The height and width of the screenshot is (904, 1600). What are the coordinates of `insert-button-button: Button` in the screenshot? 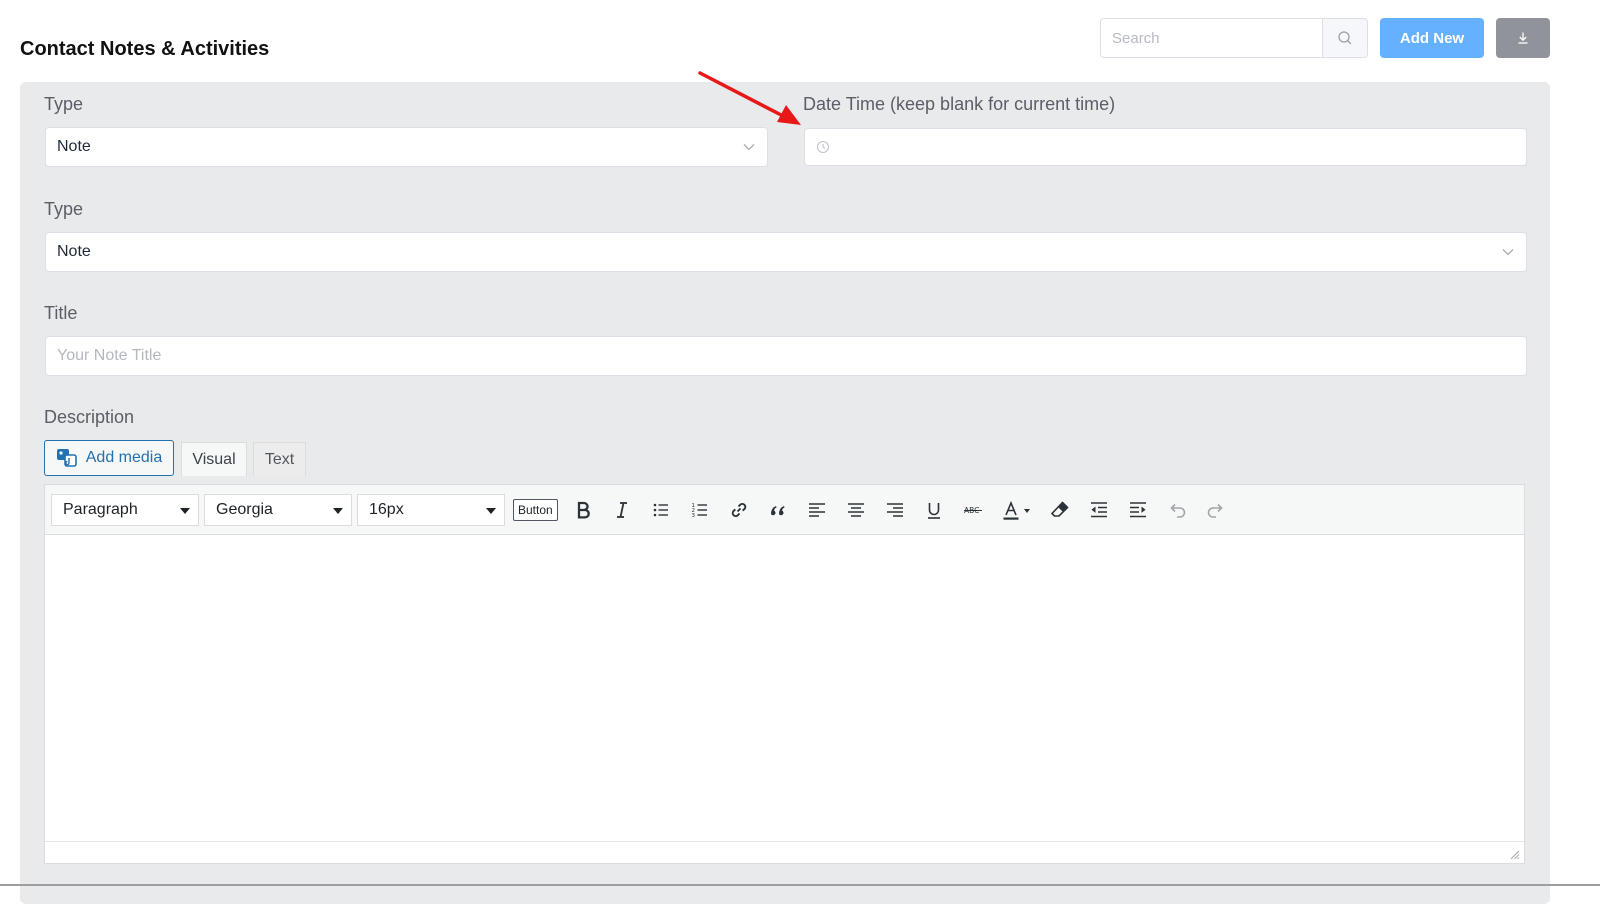 It's located at (535, 509).